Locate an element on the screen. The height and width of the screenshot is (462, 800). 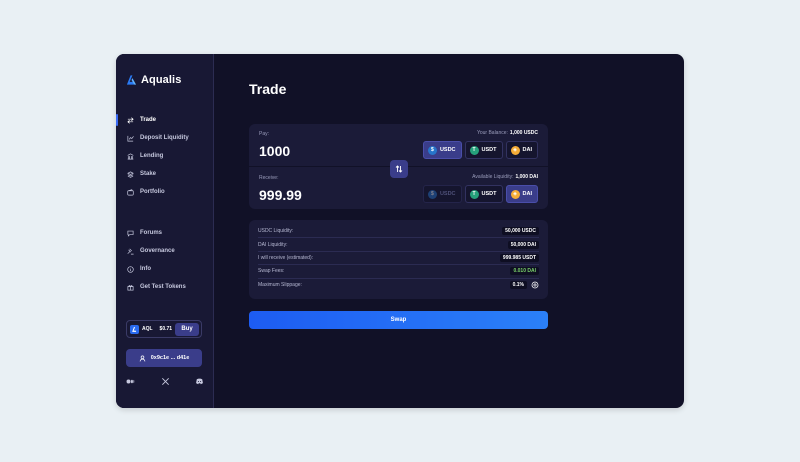
balance-value: 1,000 USDC is located at coordinates (523, 133).